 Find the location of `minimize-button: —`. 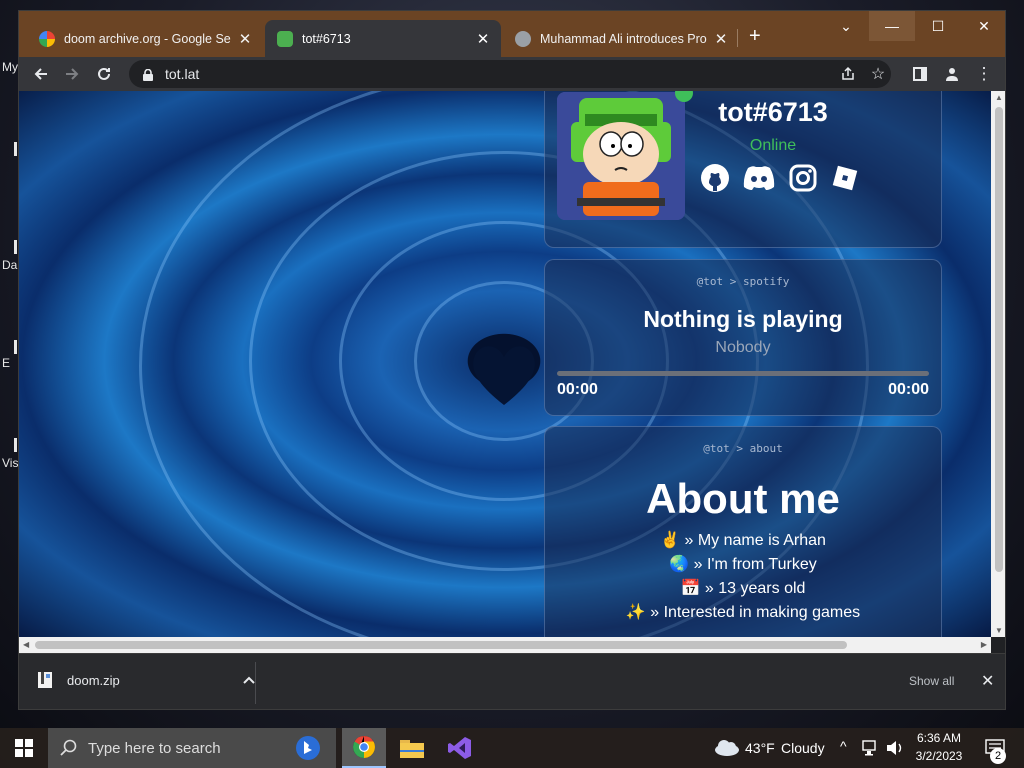

minimize-button: — is located at coordinates (892, 26).